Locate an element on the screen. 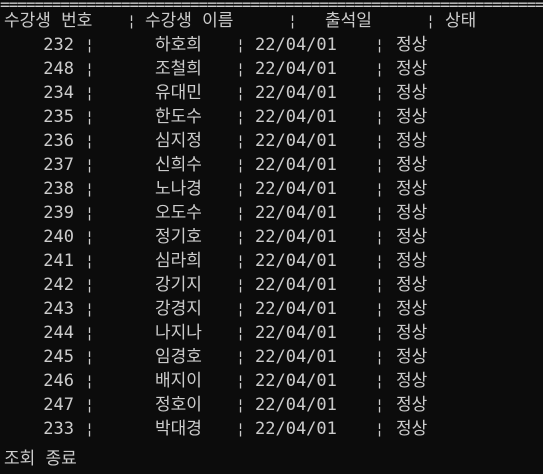 This screenshot has height=474, width=543. table-row: 234 ¦ 유대민 ¦ 22/04/01 ¦ 정상 is located at coordinates (271, 93).